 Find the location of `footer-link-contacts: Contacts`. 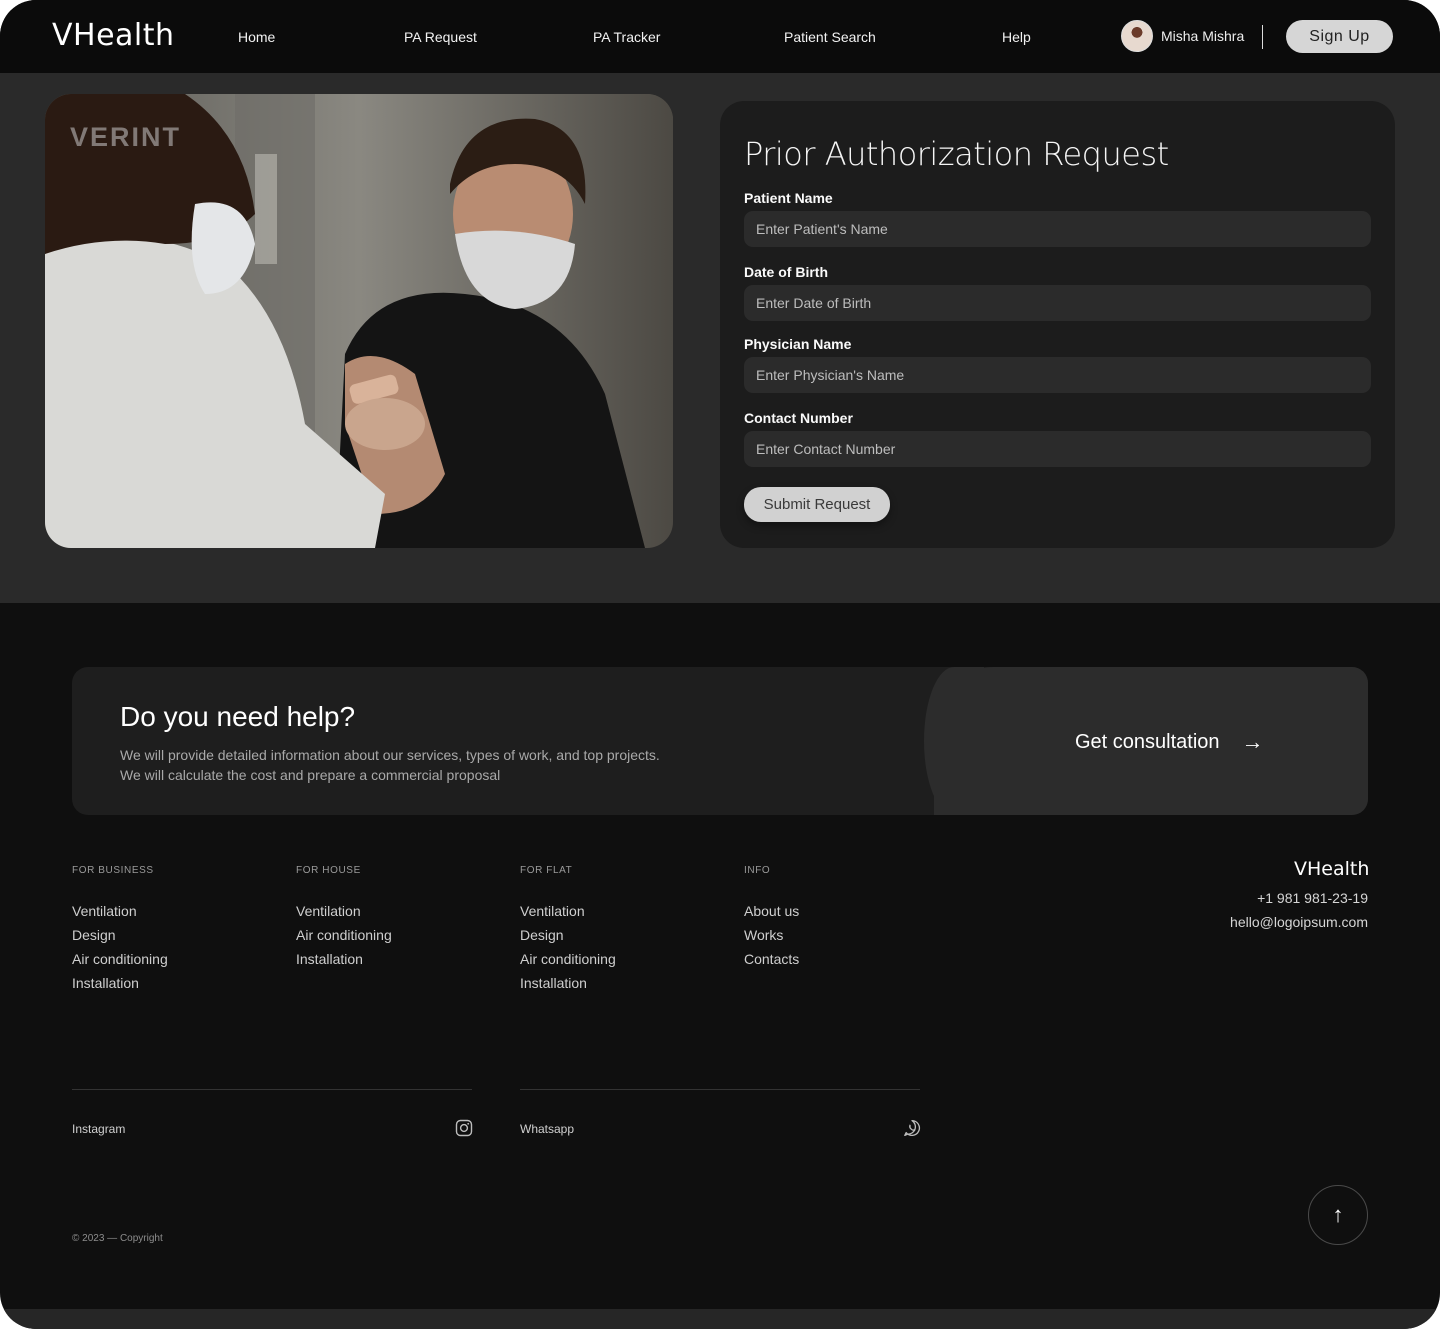

footer-link-contacts: Contacts is located at coordinates (771, 959).